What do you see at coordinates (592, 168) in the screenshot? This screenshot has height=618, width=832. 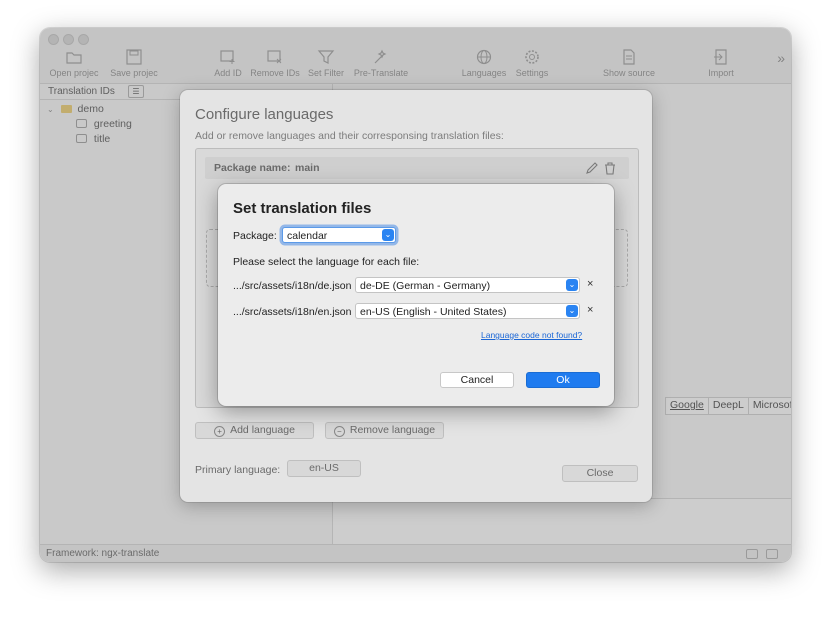 I see `pencil-icon` at bounding box center [592, 168].